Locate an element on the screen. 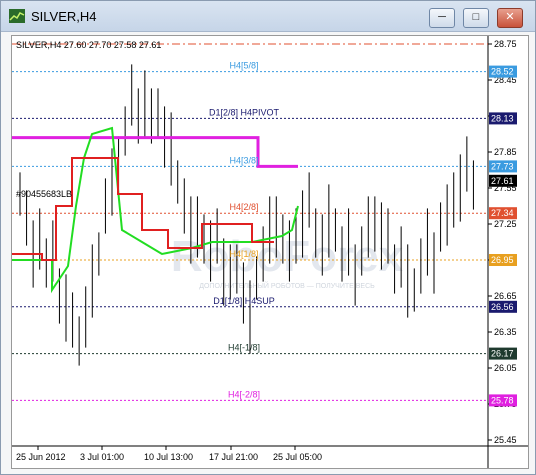 The height and width of the screenshot is (475, 536). price-tag-text-h4-m2-8: 25.78 is located at coordinates (502, 400).